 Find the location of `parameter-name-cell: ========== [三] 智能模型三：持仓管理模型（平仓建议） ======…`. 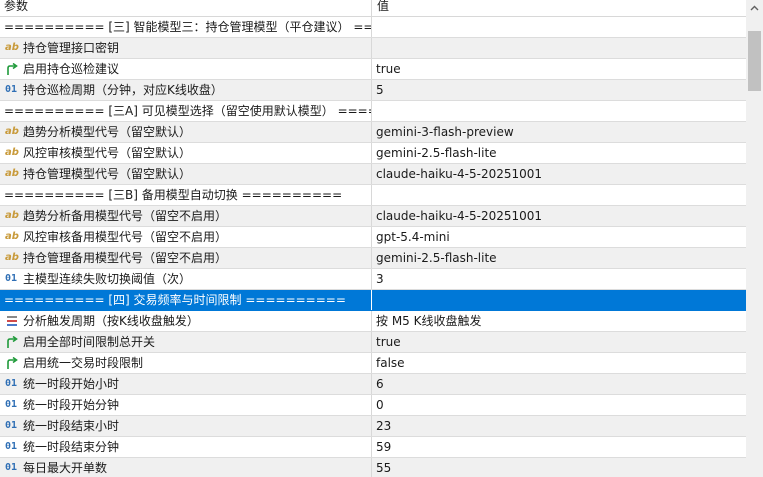

parameter-name-cell: ========== [三] 智能模型三：持仓管理模型（平仓建议） ======… is located at coordinates (186, 27).